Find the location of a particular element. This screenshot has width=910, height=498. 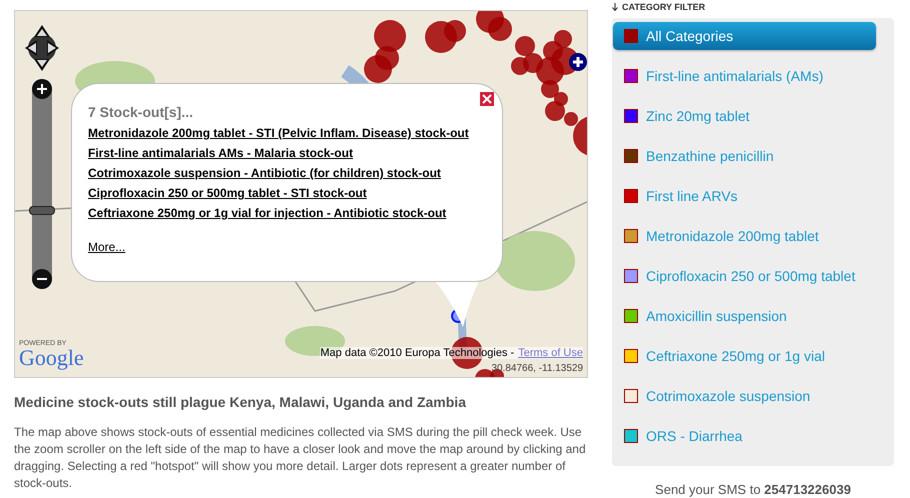

category-item: All Categories is located at coordinates (744, 36).